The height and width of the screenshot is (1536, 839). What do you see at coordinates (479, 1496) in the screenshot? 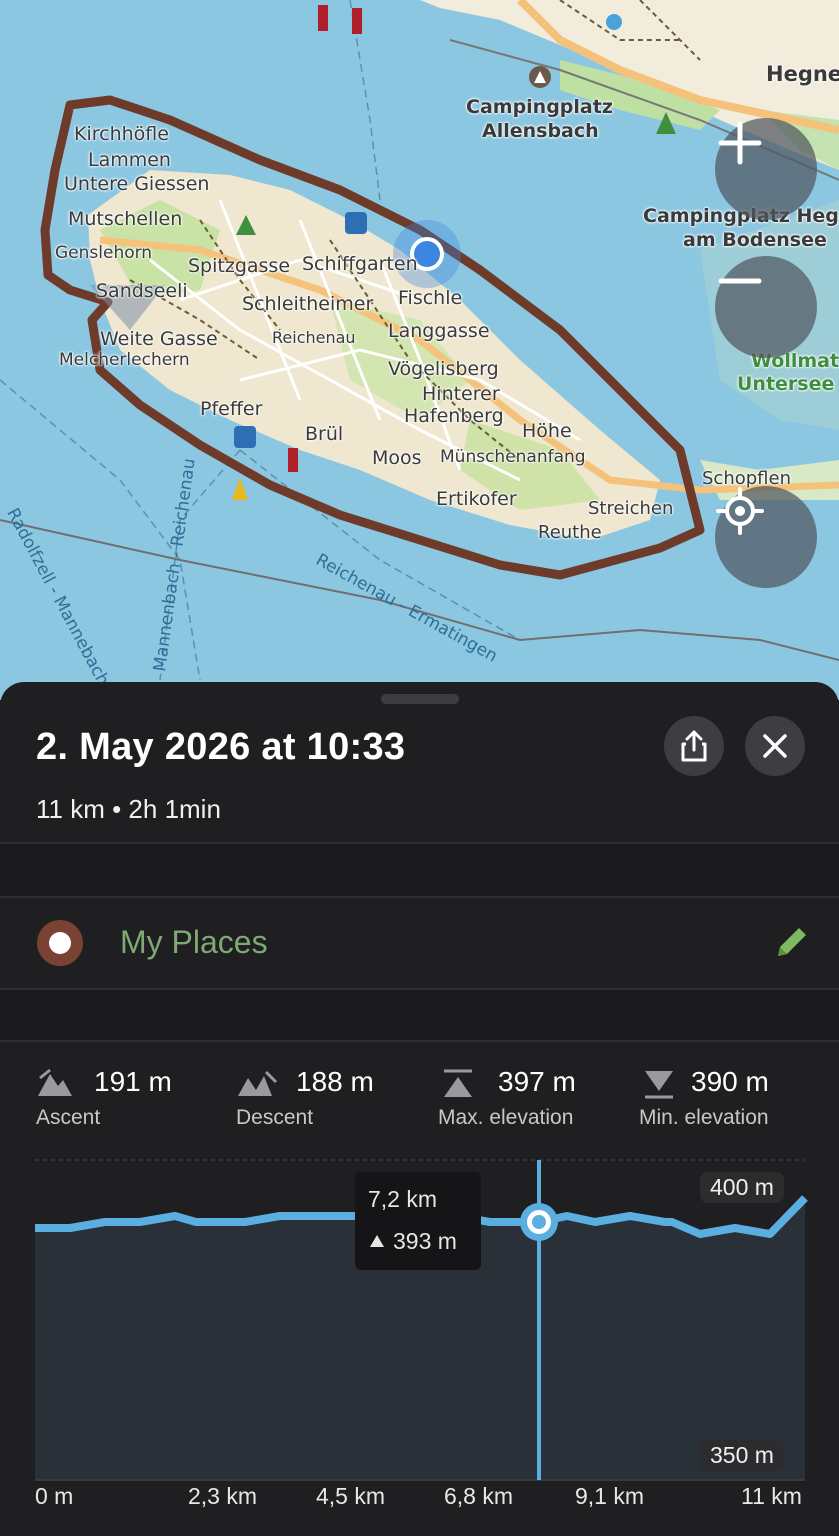
I see `x-tick-label: 6,8 km` at bounding box center [479, 1496].